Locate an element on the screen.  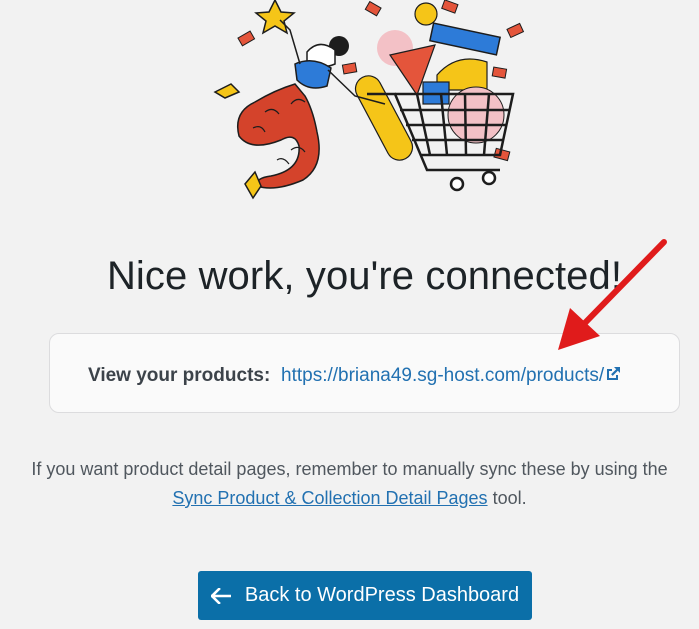
products-url-text: https://briana49.sg-host.com/products/ is located at coordinates (443, 375).